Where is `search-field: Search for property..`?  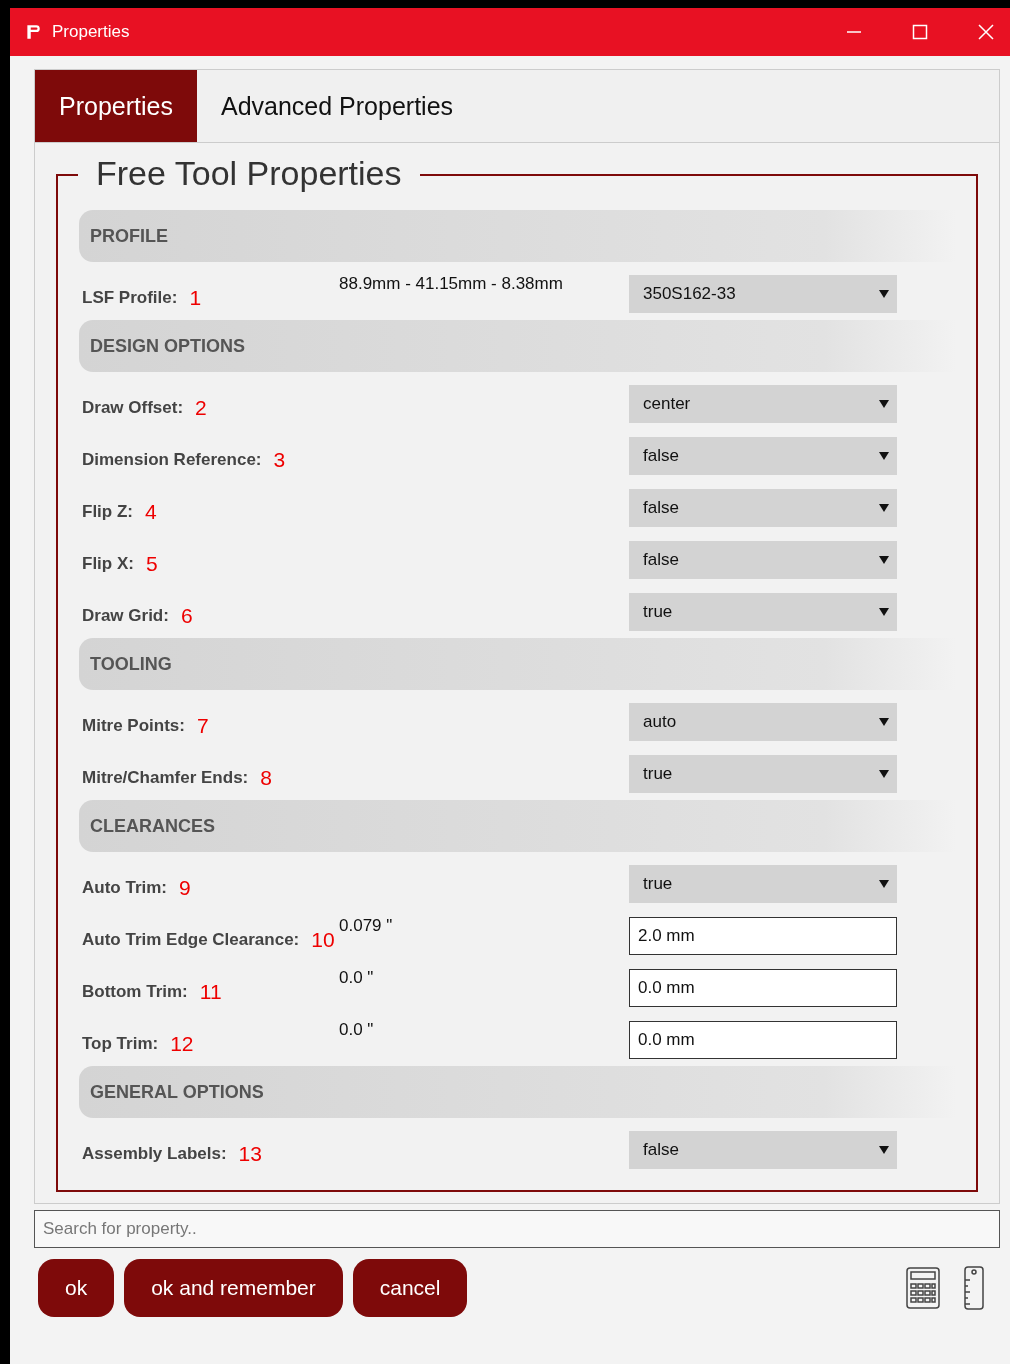 search-field: Search for property.. is located at coordinates (517, 1229).